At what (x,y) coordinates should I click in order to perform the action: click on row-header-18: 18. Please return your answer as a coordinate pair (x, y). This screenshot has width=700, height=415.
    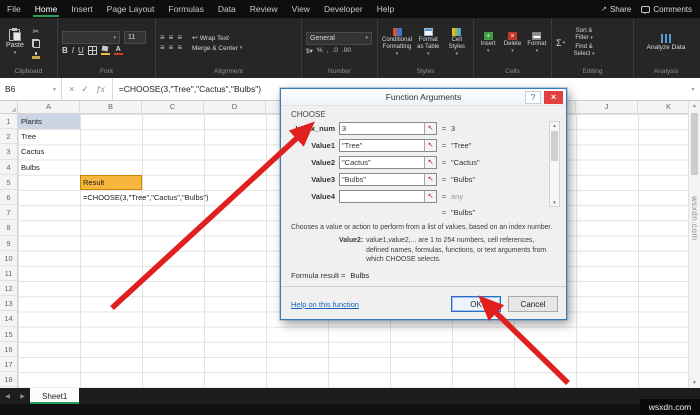
    Looking at the image, I should click on (8, 380).